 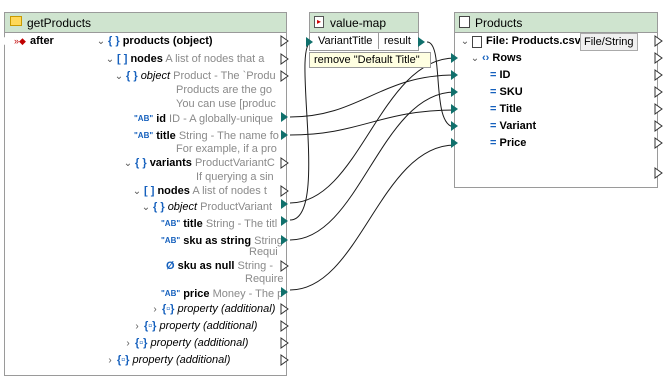 What do you see at coordinates (454, 58) in the screenshot?
I see `target-input-connector-rows` at bounding box center [454, 58].